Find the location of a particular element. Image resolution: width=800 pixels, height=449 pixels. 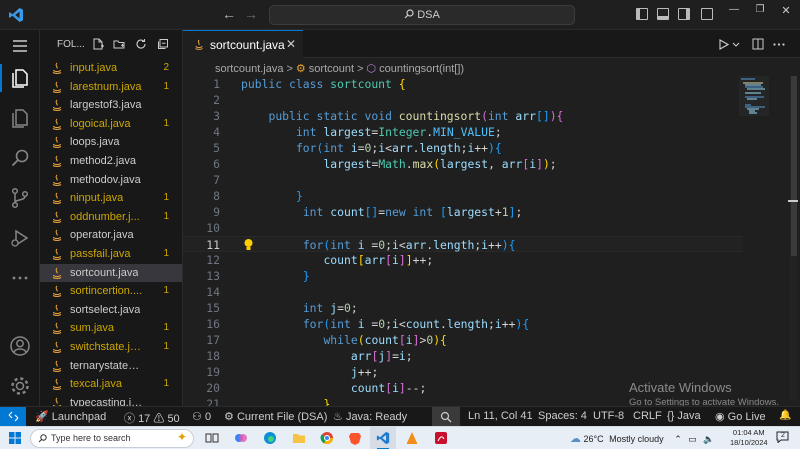

explorer-files-icon is located at coordinates (20, 118).